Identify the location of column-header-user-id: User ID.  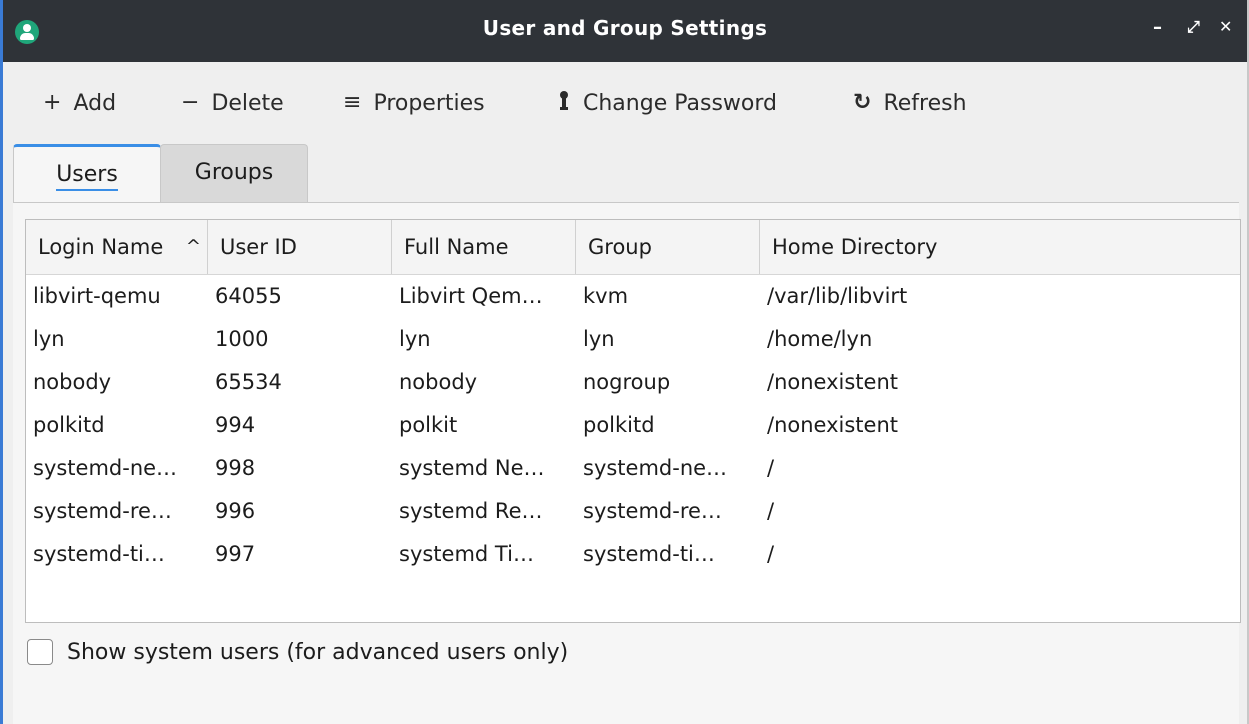
(300, 247).